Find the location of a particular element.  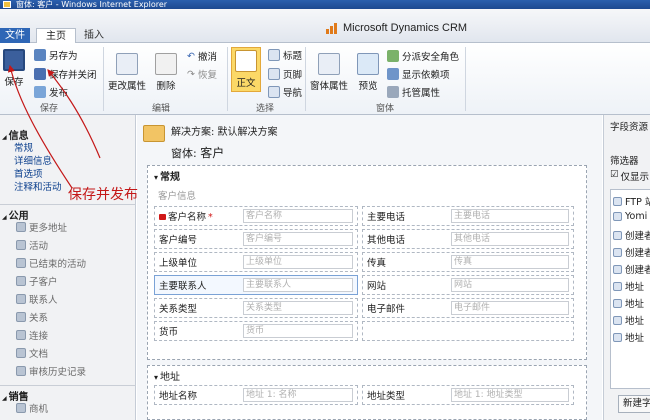

annotation-label: 保存并发布 is located at coordinates (103, 195).